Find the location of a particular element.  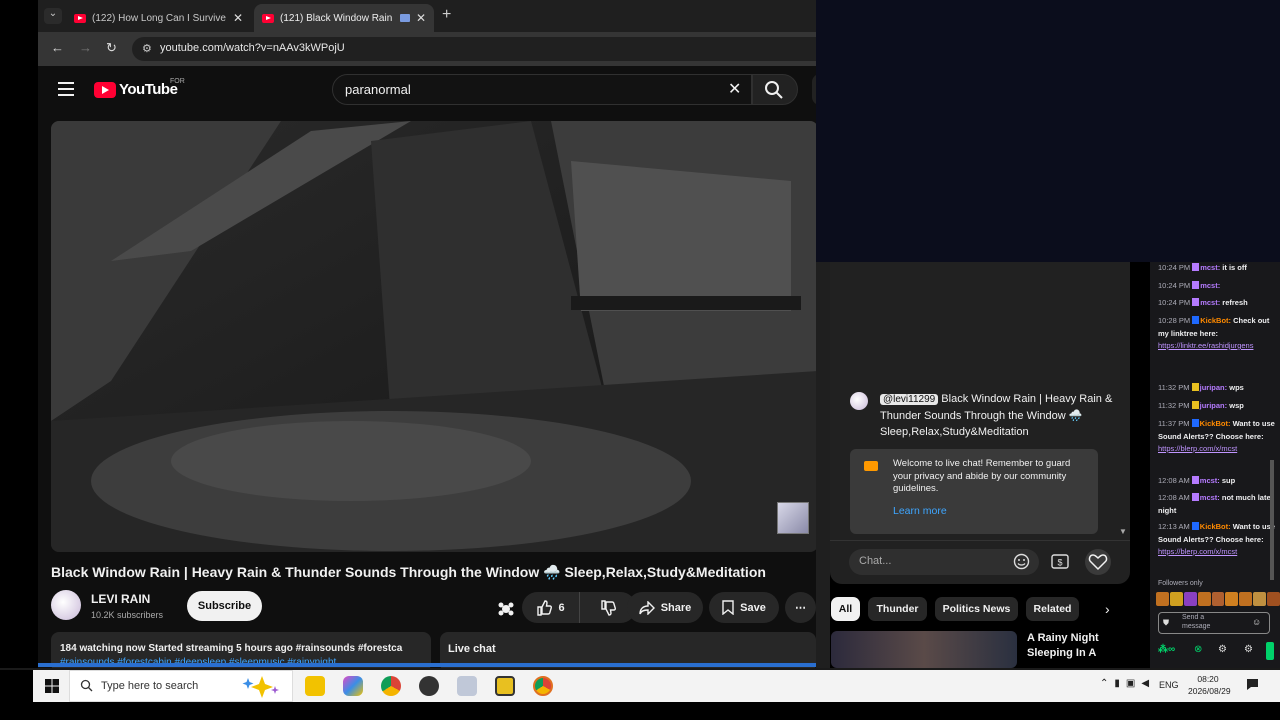

chrome-profile-icon is located at coordinates (543, 686).